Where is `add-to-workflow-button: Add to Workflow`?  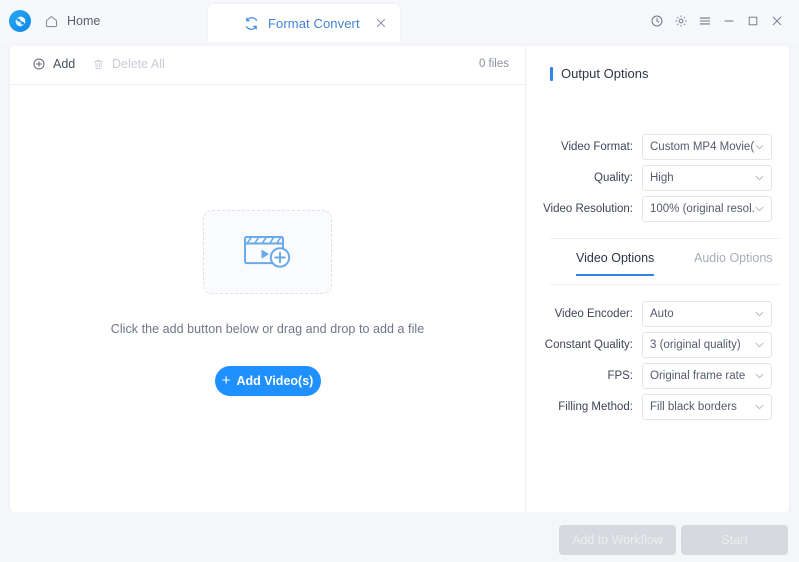
add-to-workflow-button: Add to Workflow is located at coordinates (617, 540).